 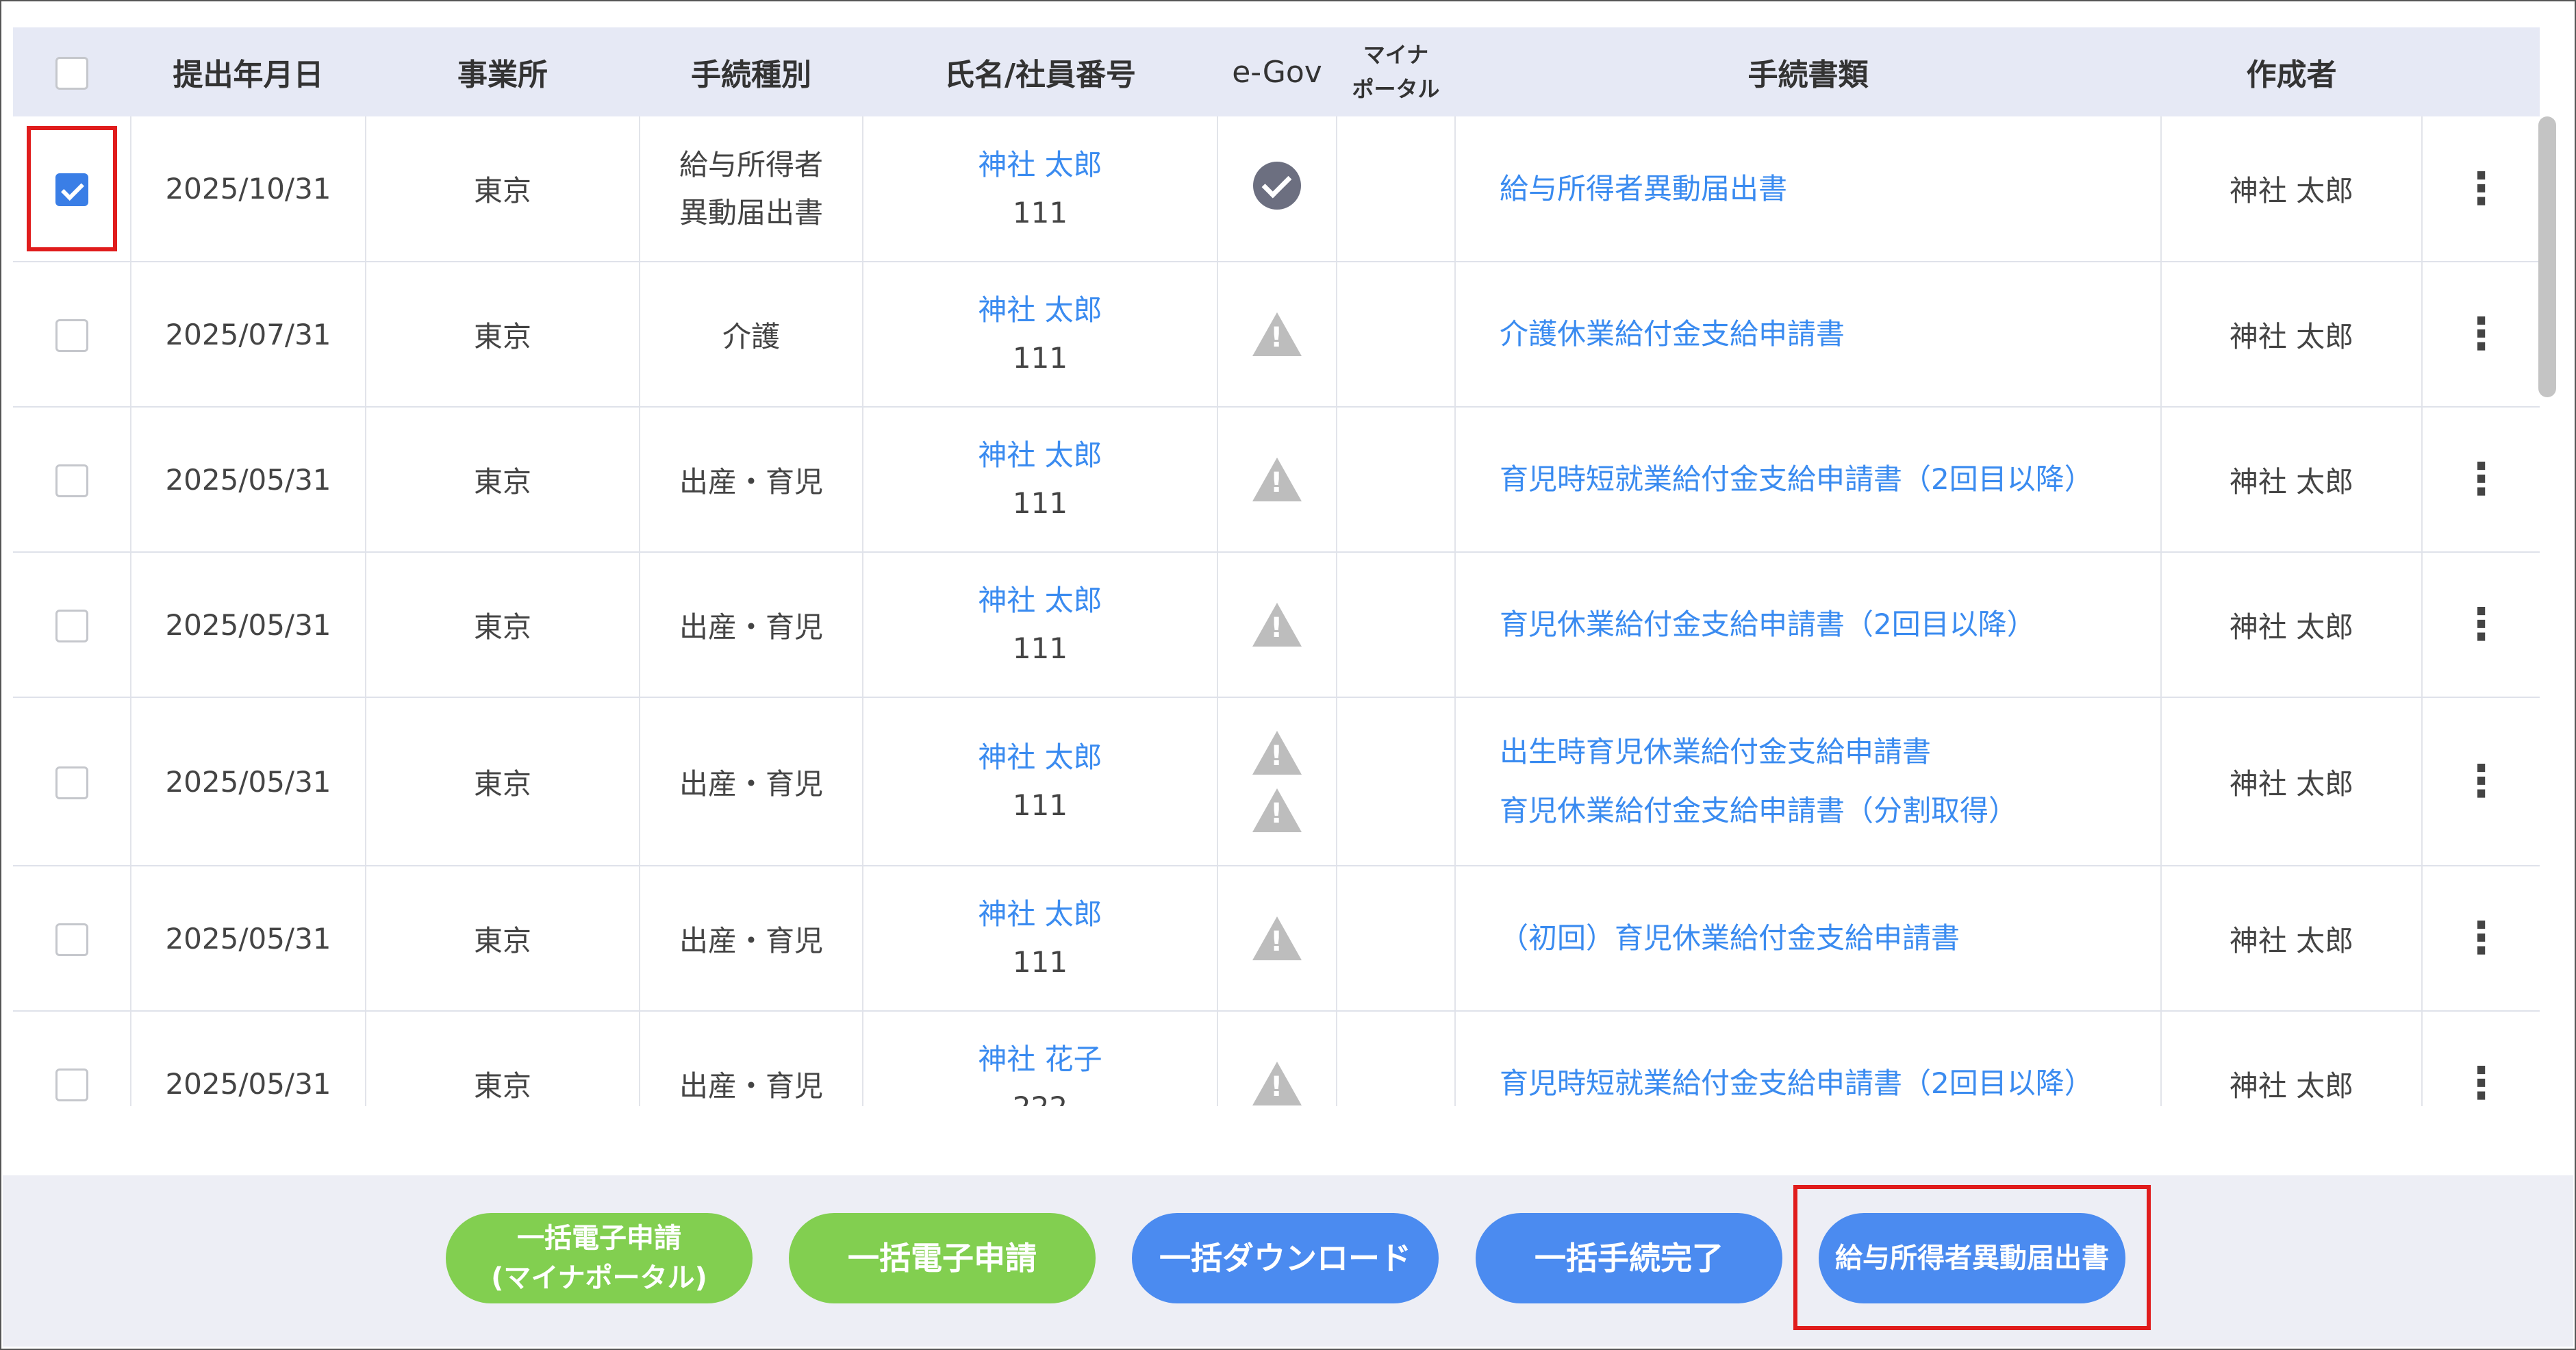 I want to click on header-mynaportal: マイナ ポータル, so click(x=1396, y=71).